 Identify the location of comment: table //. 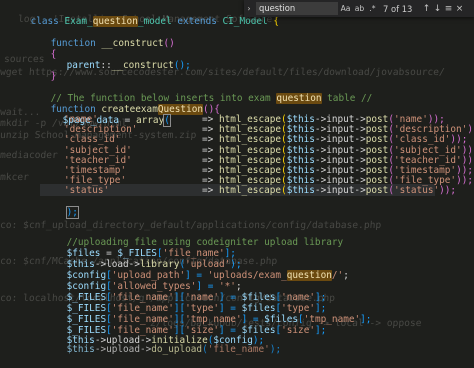
(347, 98).